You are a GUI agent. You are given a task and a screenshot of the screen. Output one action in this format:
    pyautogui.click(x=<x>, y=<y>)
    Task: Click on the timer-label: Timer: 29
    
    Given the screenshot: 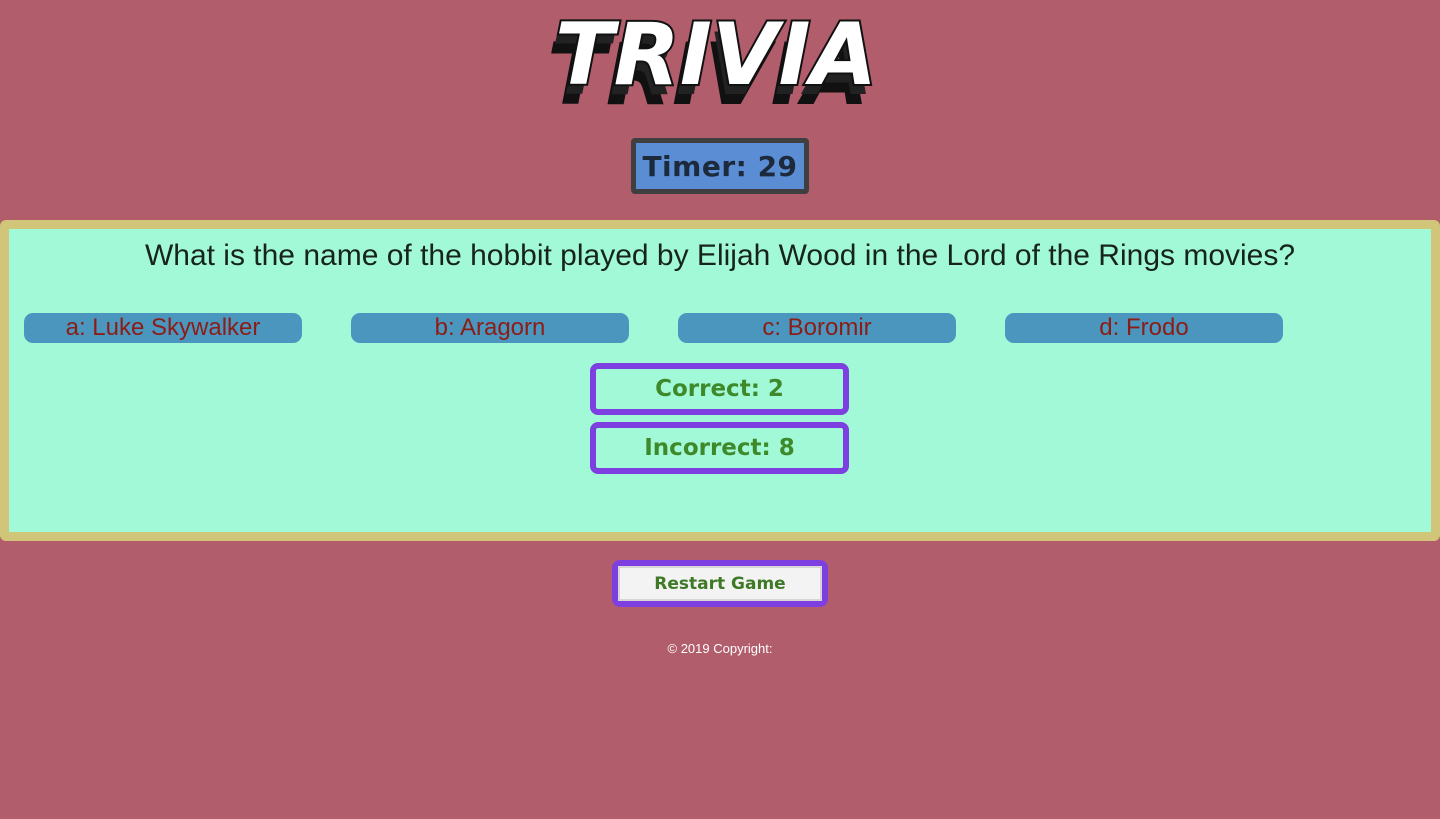 What is the action you would take?
    pyautogui.click(x=720, y=166)
    